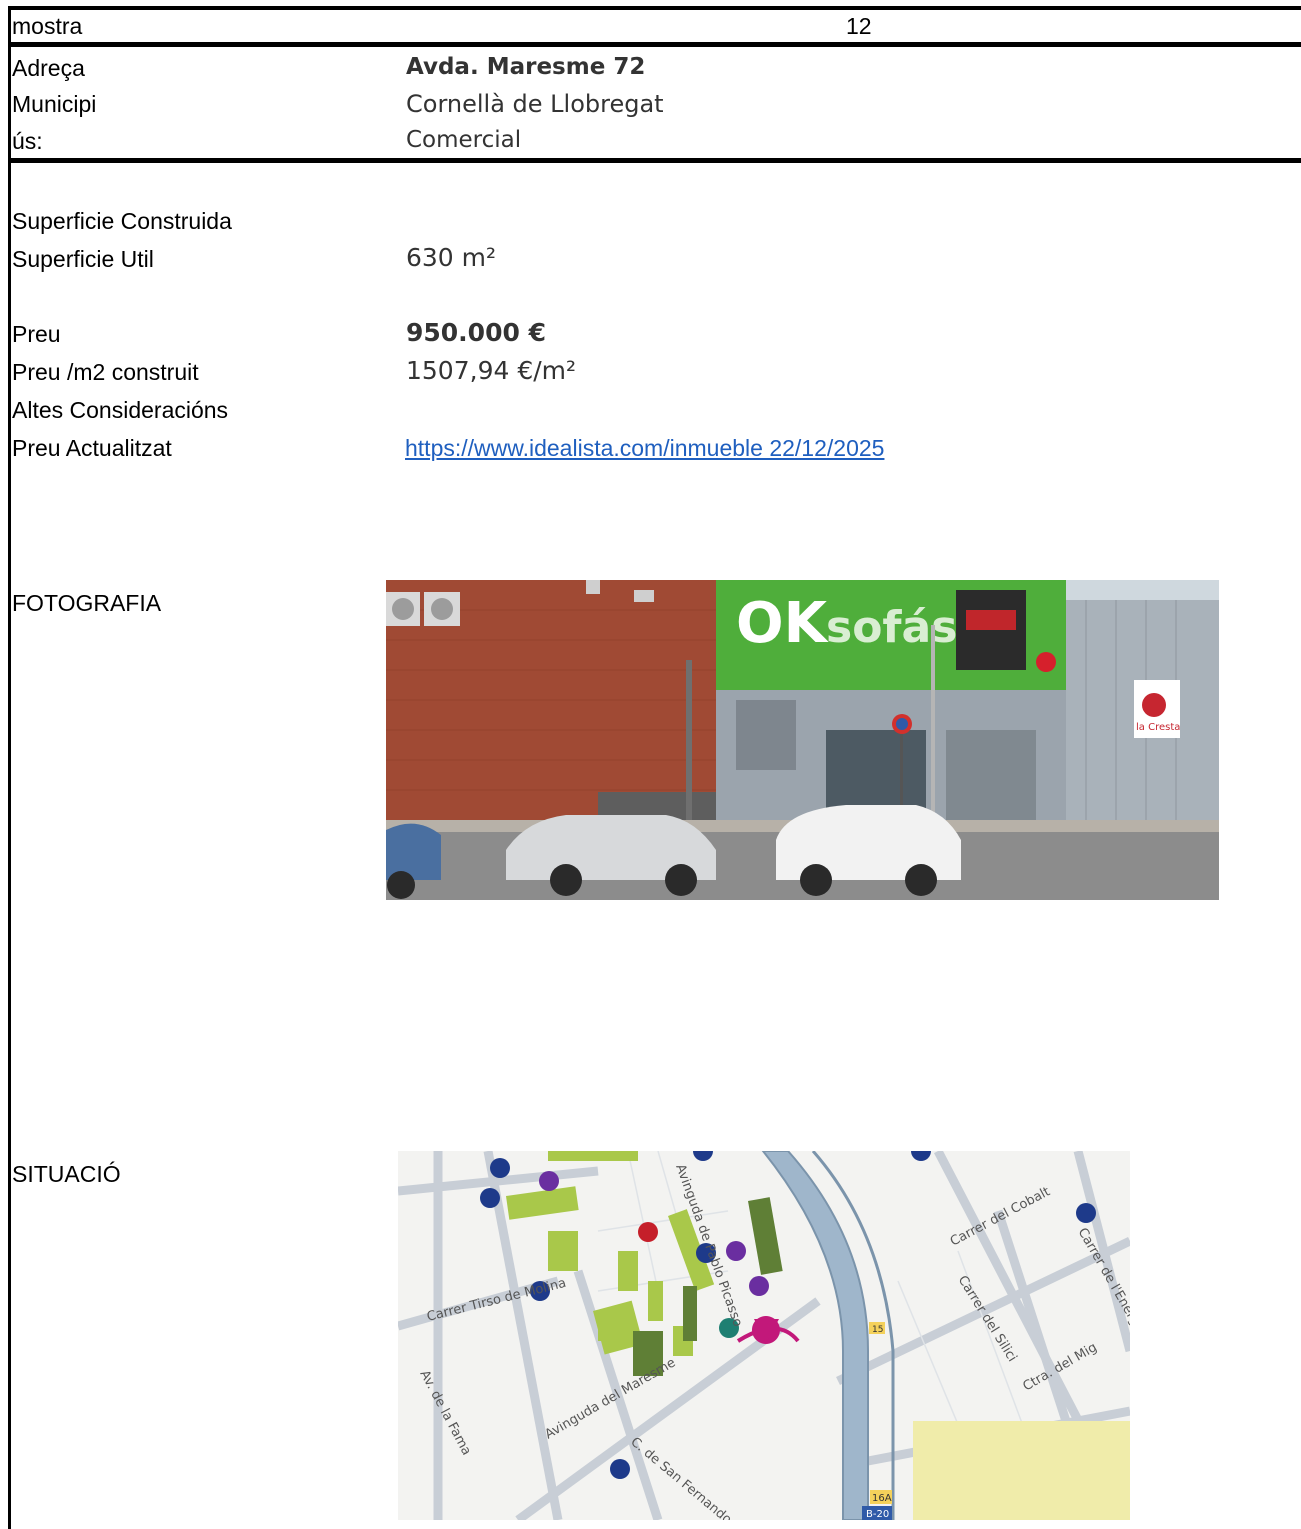 The height and width of the screenshot is (1529, 1301). I want to click on left-border, so click(9, 767).